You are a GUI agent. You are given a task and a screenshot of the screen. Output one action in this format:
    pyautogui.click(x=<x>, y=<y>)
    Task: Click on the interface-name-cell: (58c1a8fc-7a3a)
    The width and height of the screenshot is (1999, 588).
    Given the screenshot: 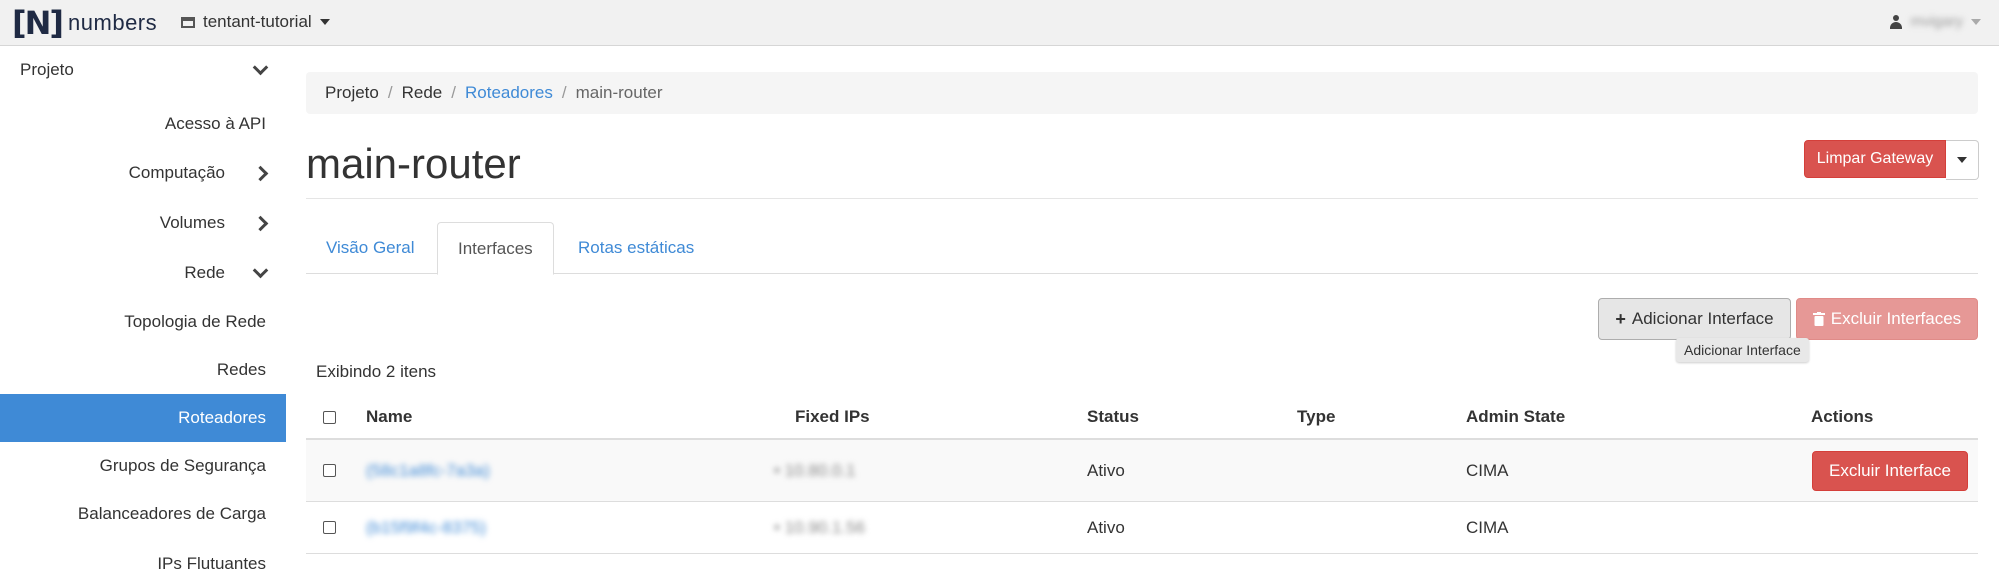 What is the action you would take?
    pyautogui.click(x=428, y=470)
    